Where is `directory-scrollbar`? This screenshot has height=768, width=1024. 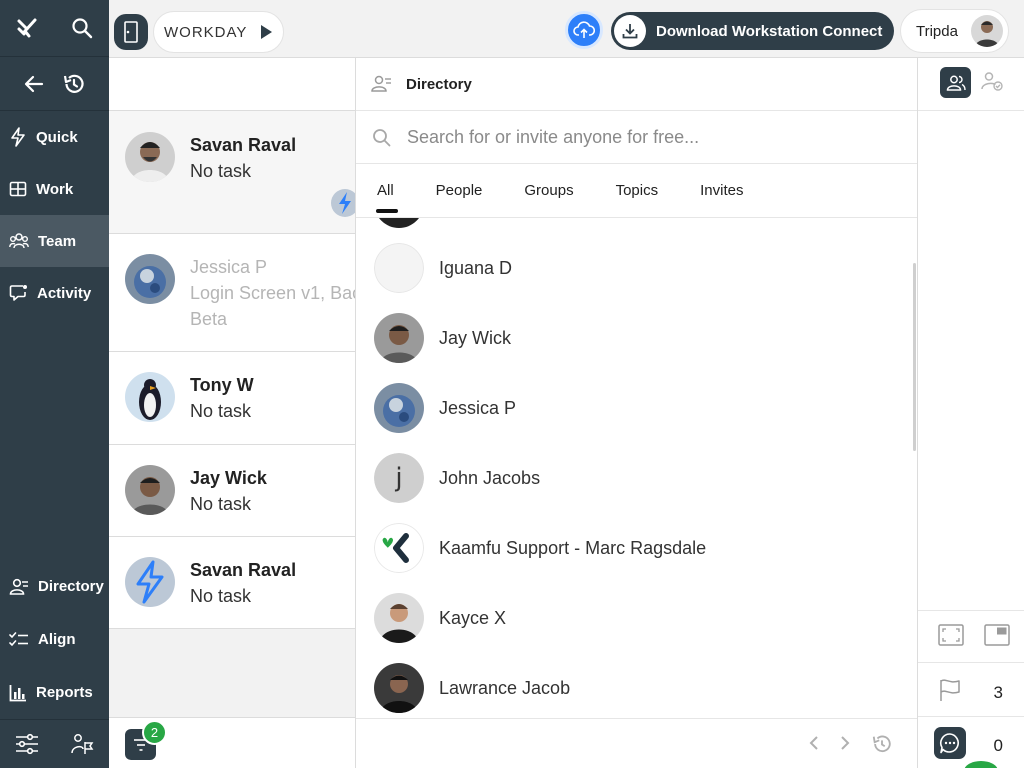
directory-scrollbar is located at coordinates (914, 357).